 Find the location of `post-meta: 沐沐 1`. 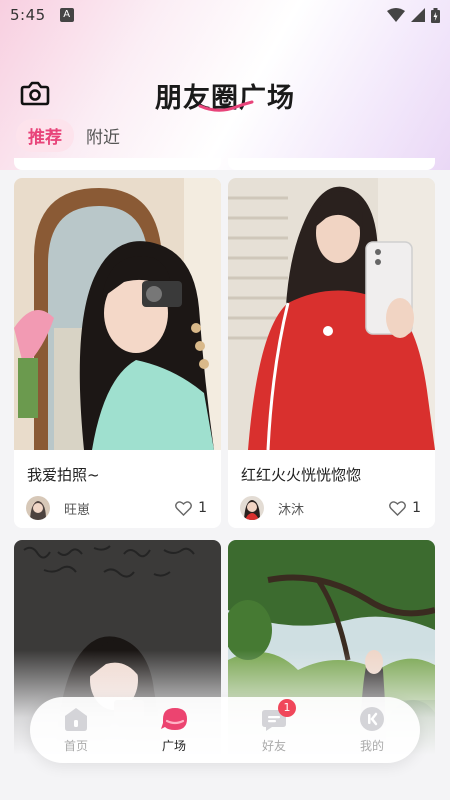

post-meta: 沐沐 1 is located at coordinates (330, 508).